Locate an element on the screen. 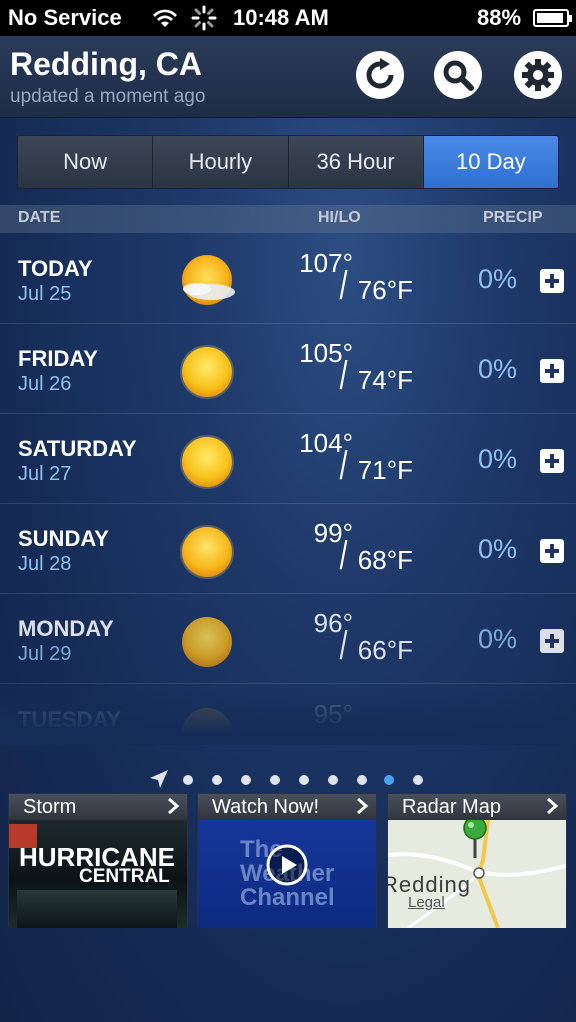 This screenshot has height=1022, width=576. status-bar: No Service 10:48 AM 88% is located at coordinates (288, 18).